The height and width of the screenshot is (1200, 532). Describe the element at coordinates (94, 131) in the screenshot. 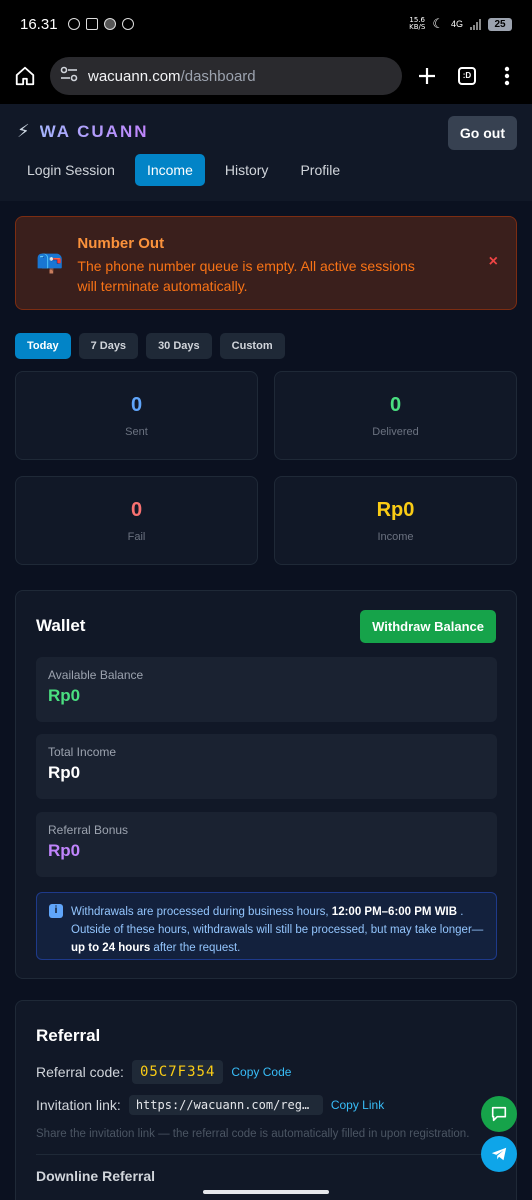

I see `brand-name: WA CUANN` at that location.